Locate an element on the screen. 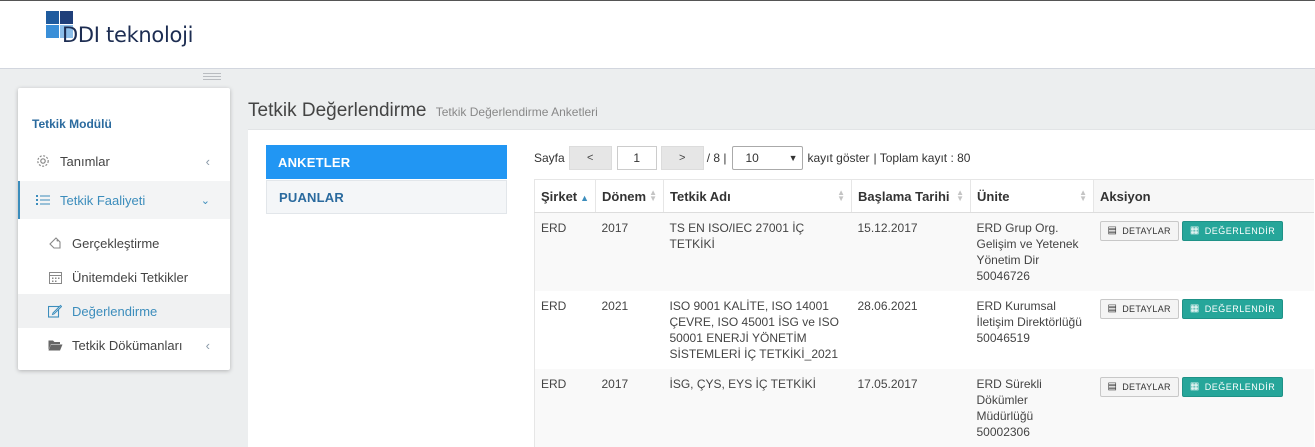  chevron-down-icon: ▼ is located at coordinates (793, 158).